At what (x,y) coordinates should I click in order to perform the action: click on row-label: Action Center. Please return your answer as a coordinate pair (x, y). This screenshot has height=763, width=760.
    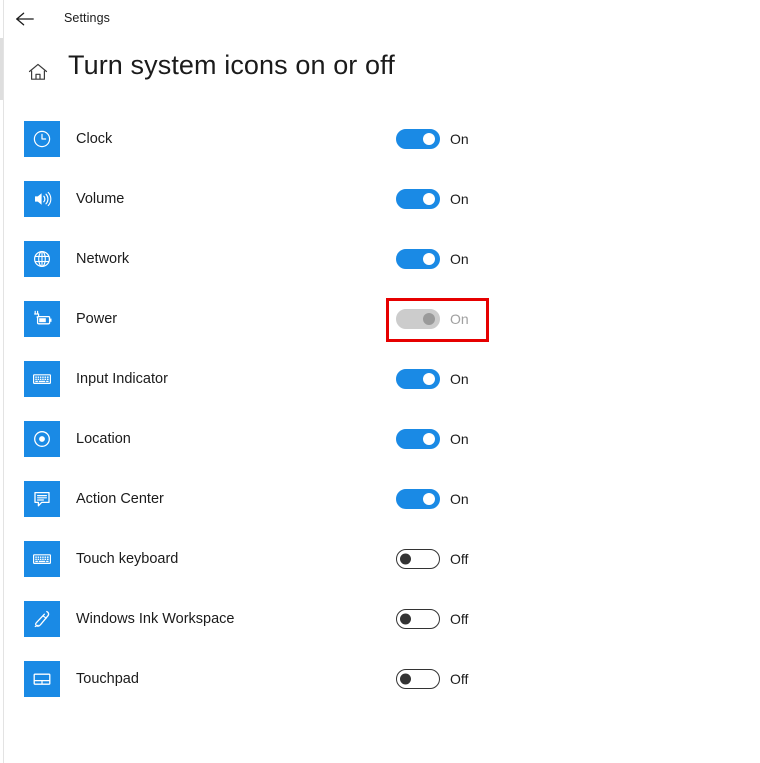
    Looking at the image, I should click on (120, 499).